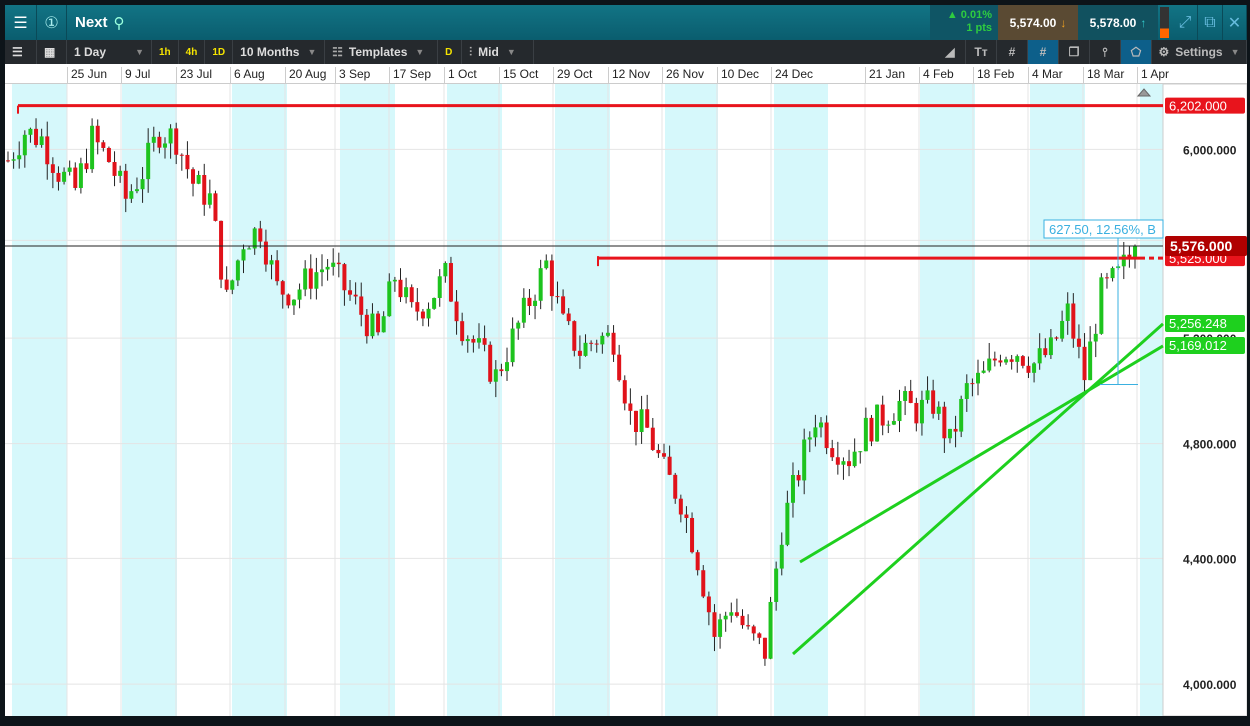 The image size is (1250, 726). I want to click on drawing-d-button: D, so click(450, 52).